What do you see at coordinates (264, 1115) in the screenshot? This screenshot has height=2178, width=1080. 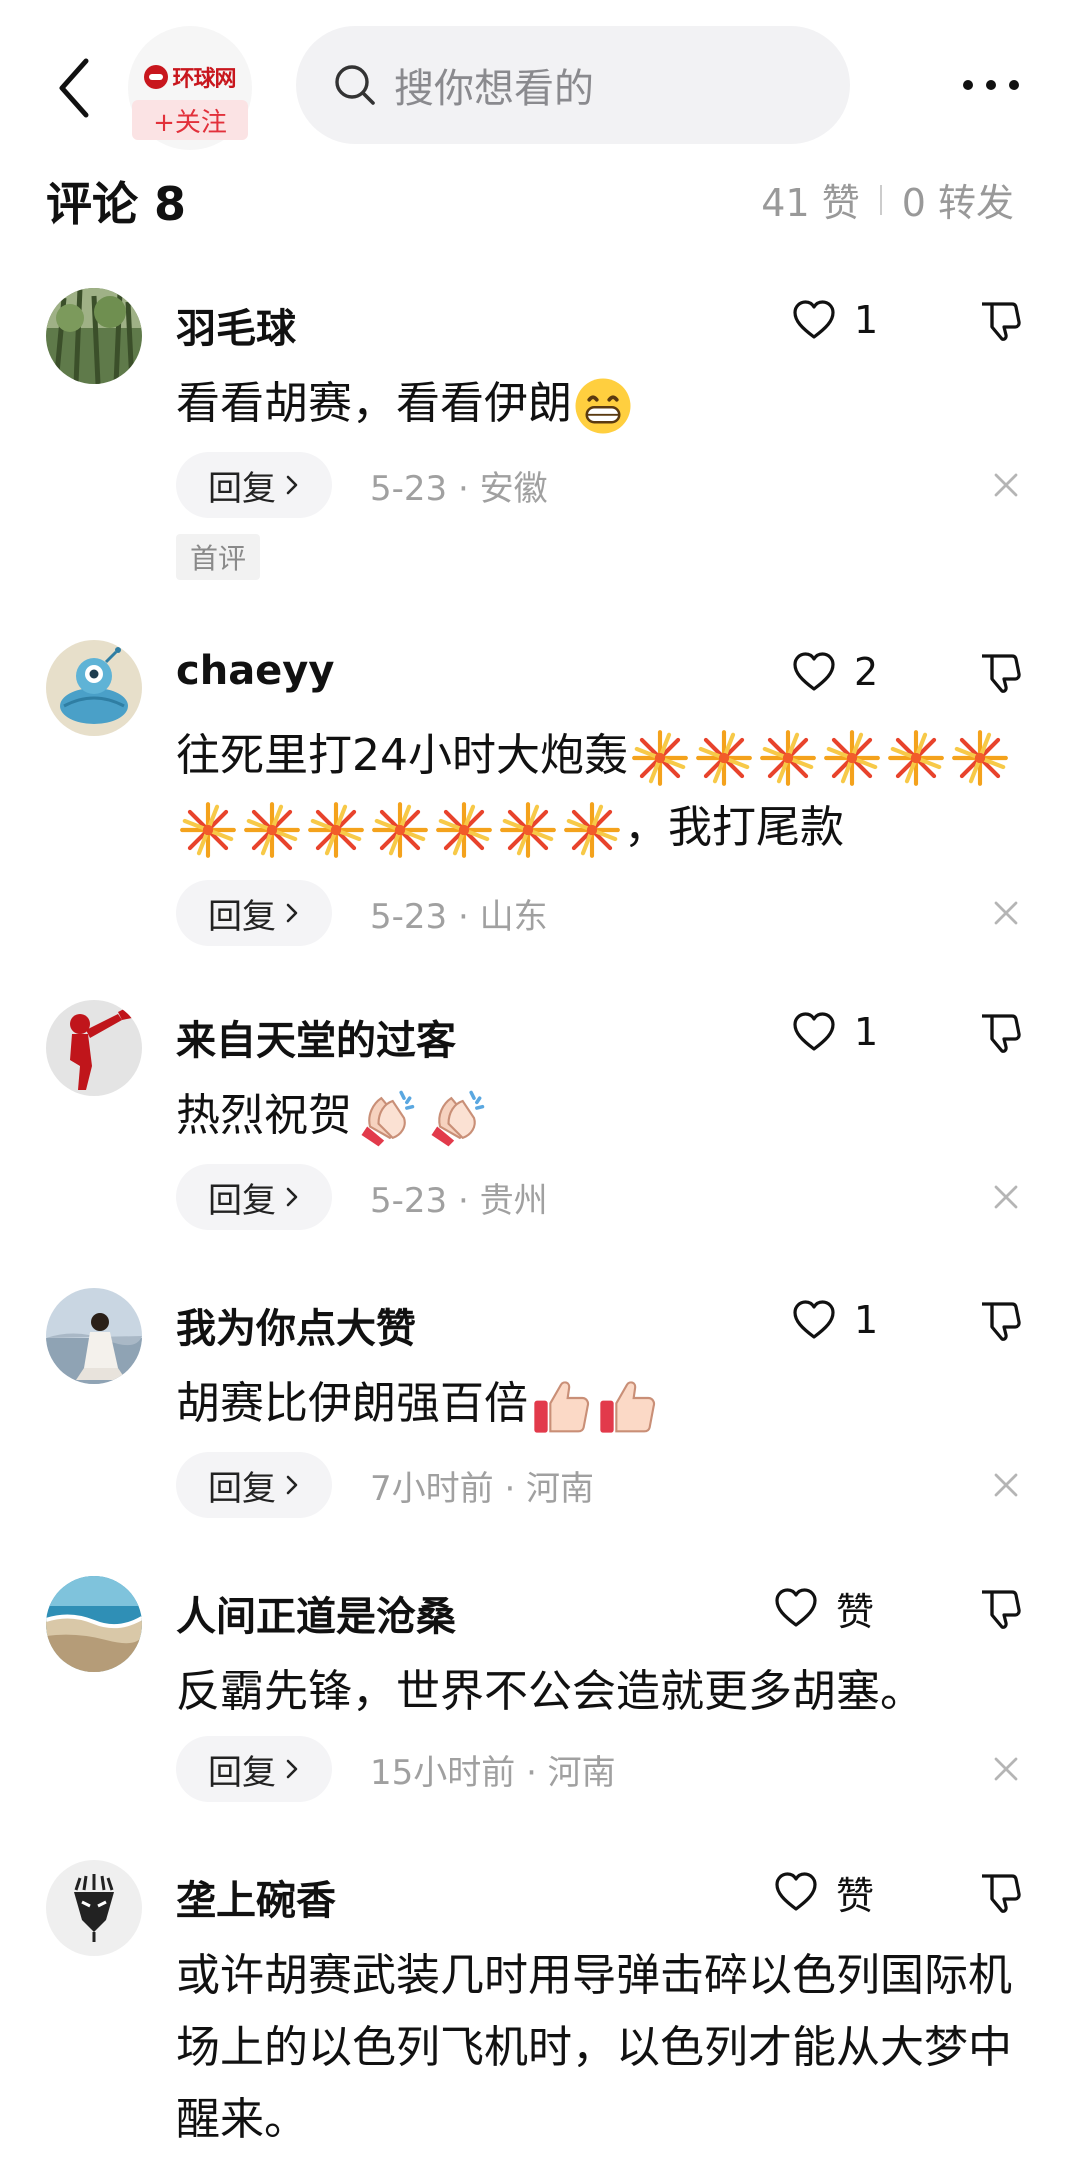 I see `comment-body: 热烈祝贺` at bounding box center [264, 1115].